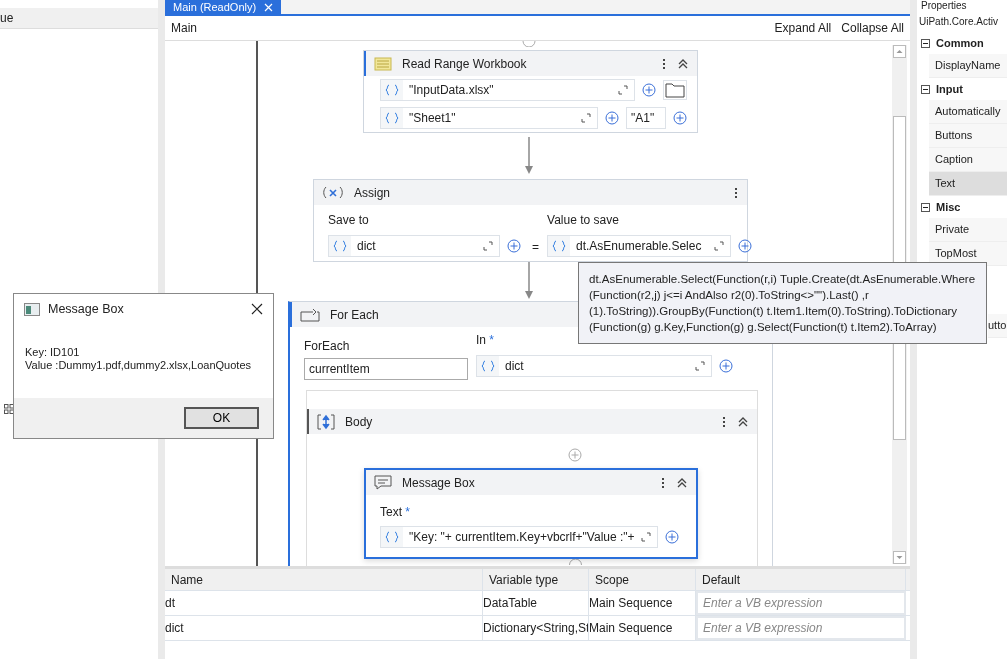  What do you see at coordinates (327, 346) in the screenshot?
I see `field-label: ForEach` at bounding box center [327, 346].